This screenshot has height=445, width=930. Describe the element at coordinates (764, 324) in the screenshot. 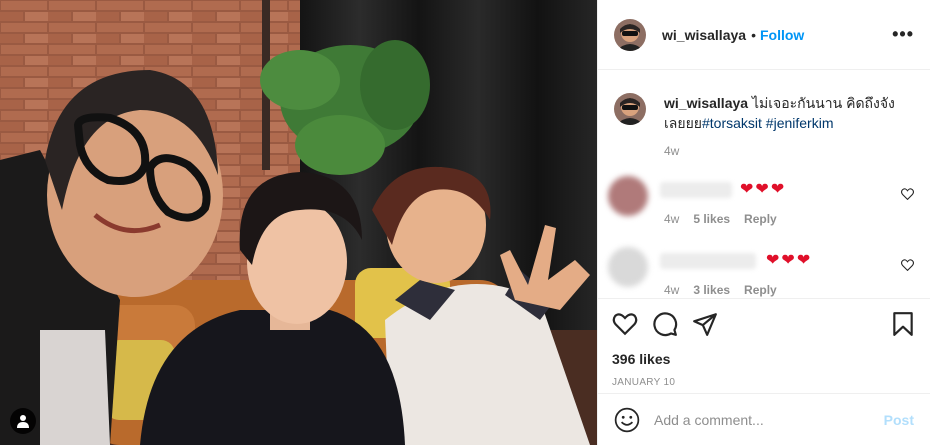

I see `action-icons` at that location.